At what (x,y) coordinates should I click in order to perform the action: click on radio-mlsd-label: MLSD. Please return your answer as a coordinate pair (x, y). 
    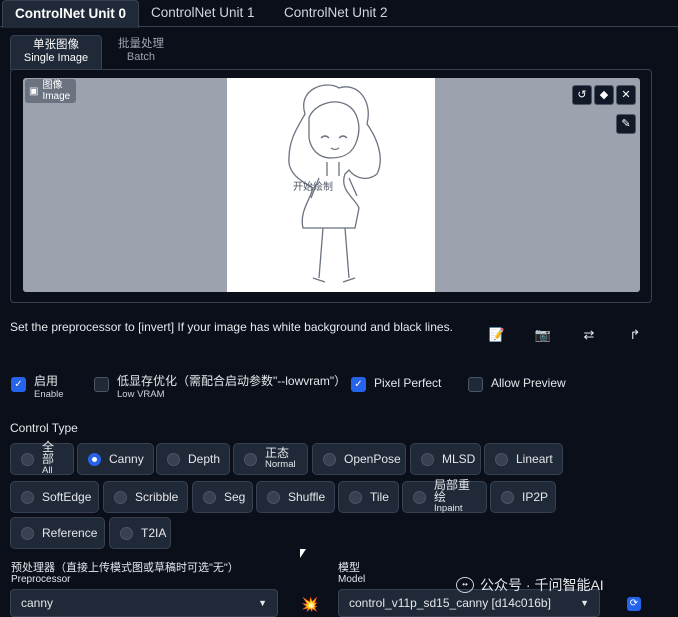
    Looking at the image, I should click on (459, 459).